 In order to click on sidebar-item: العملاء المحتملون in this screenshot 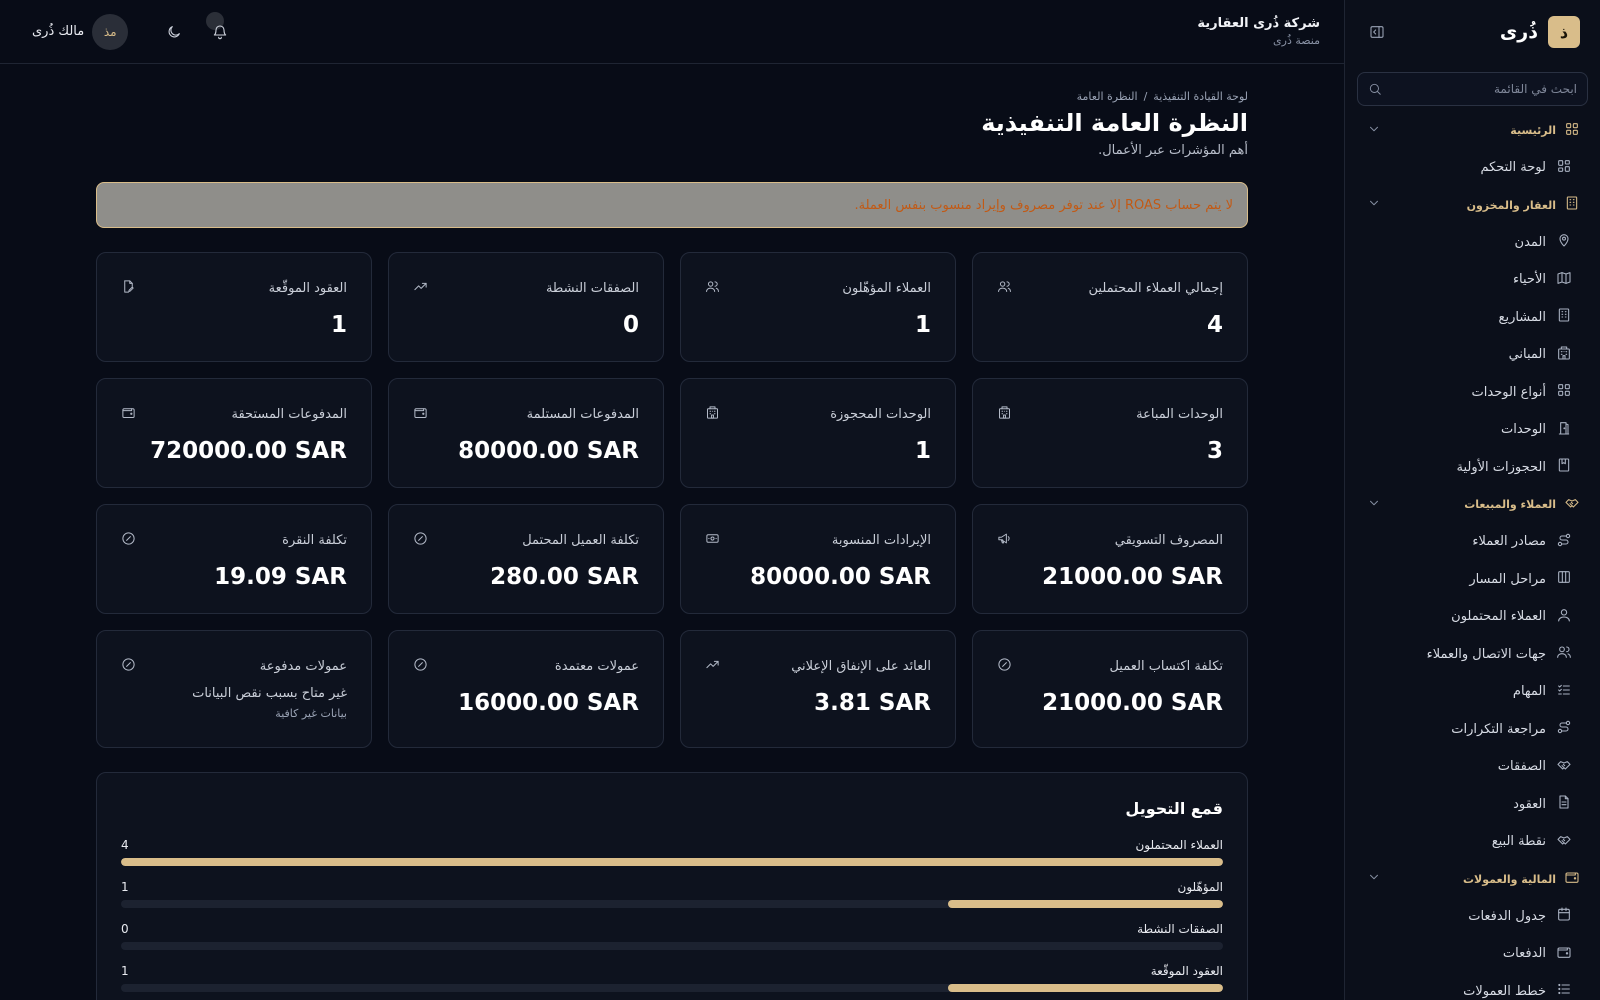, I will do `click(1472, 617)`.